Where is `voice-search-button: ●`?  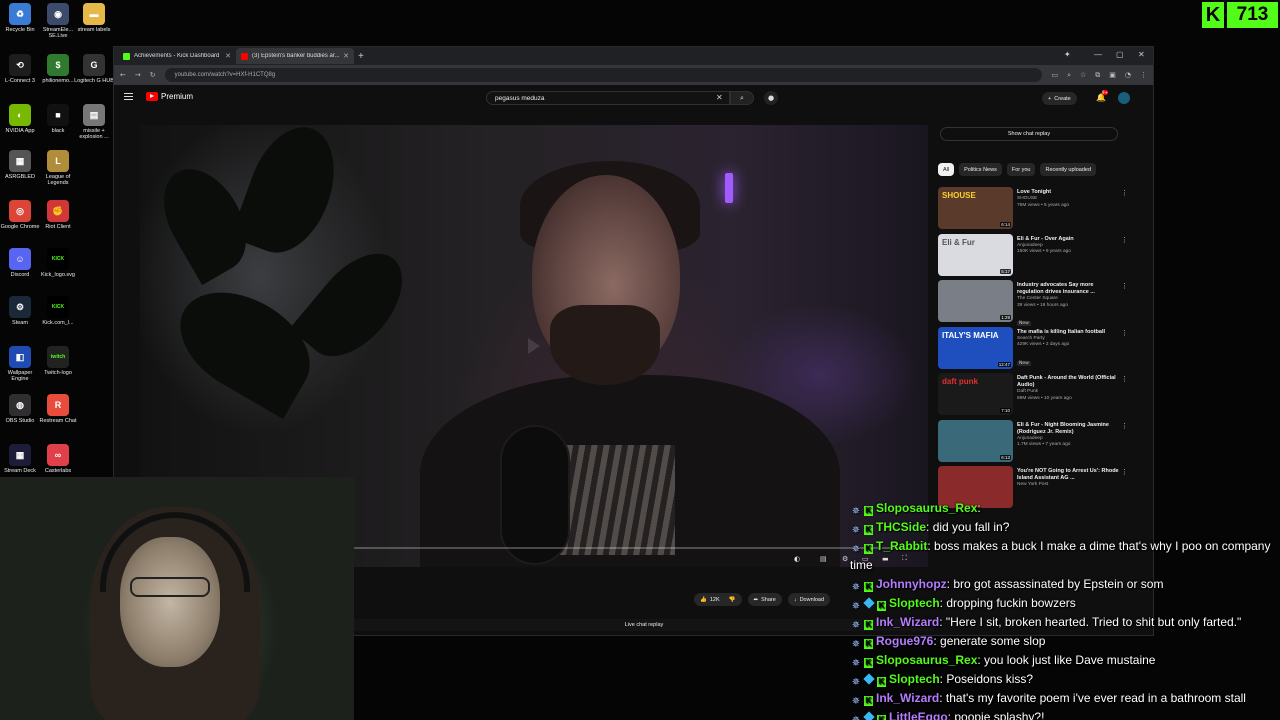 voice-search-button: ● is located at coordinates (771, 98).